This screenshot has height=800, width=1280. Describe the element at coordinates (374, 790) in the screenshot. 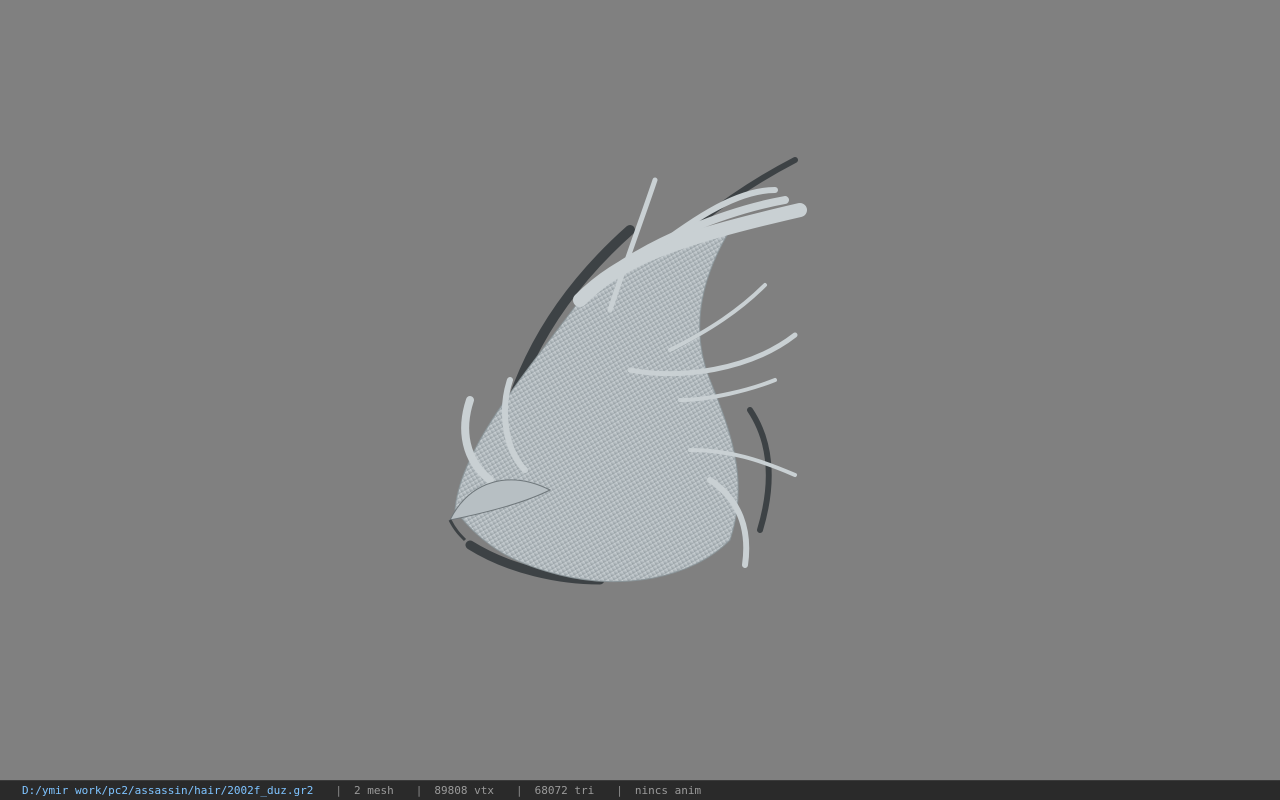

I see `mesh-count: 2 mesh` at that location.